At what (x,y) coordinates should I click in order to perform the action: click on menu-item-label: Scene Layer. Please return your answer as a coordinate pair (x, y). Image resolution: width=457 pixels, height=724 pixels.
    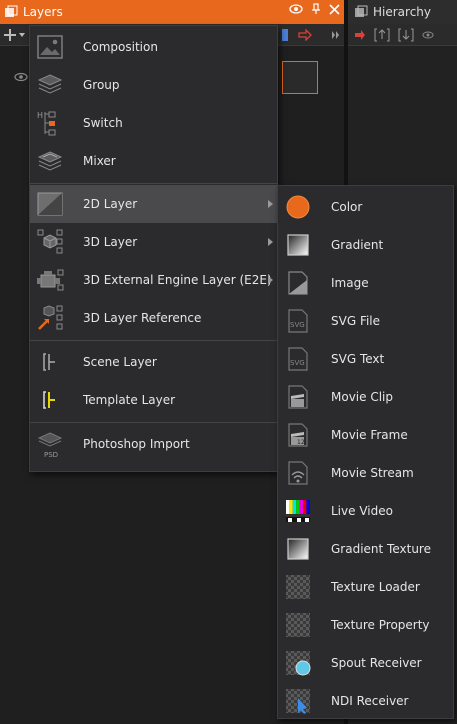
    Looking at the image, I should click on (120, 362).